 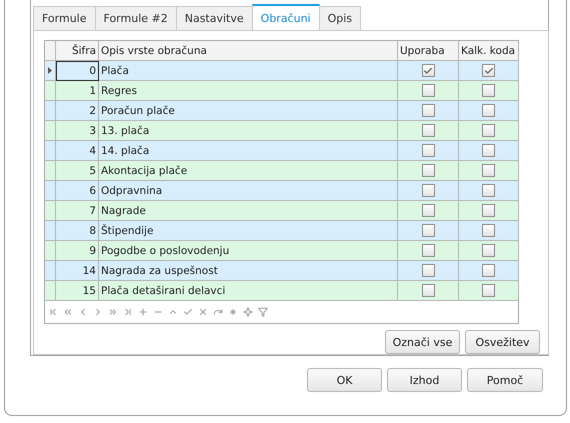 I want to click on grid-button: Osvežitev, so click(x=502, y=342).